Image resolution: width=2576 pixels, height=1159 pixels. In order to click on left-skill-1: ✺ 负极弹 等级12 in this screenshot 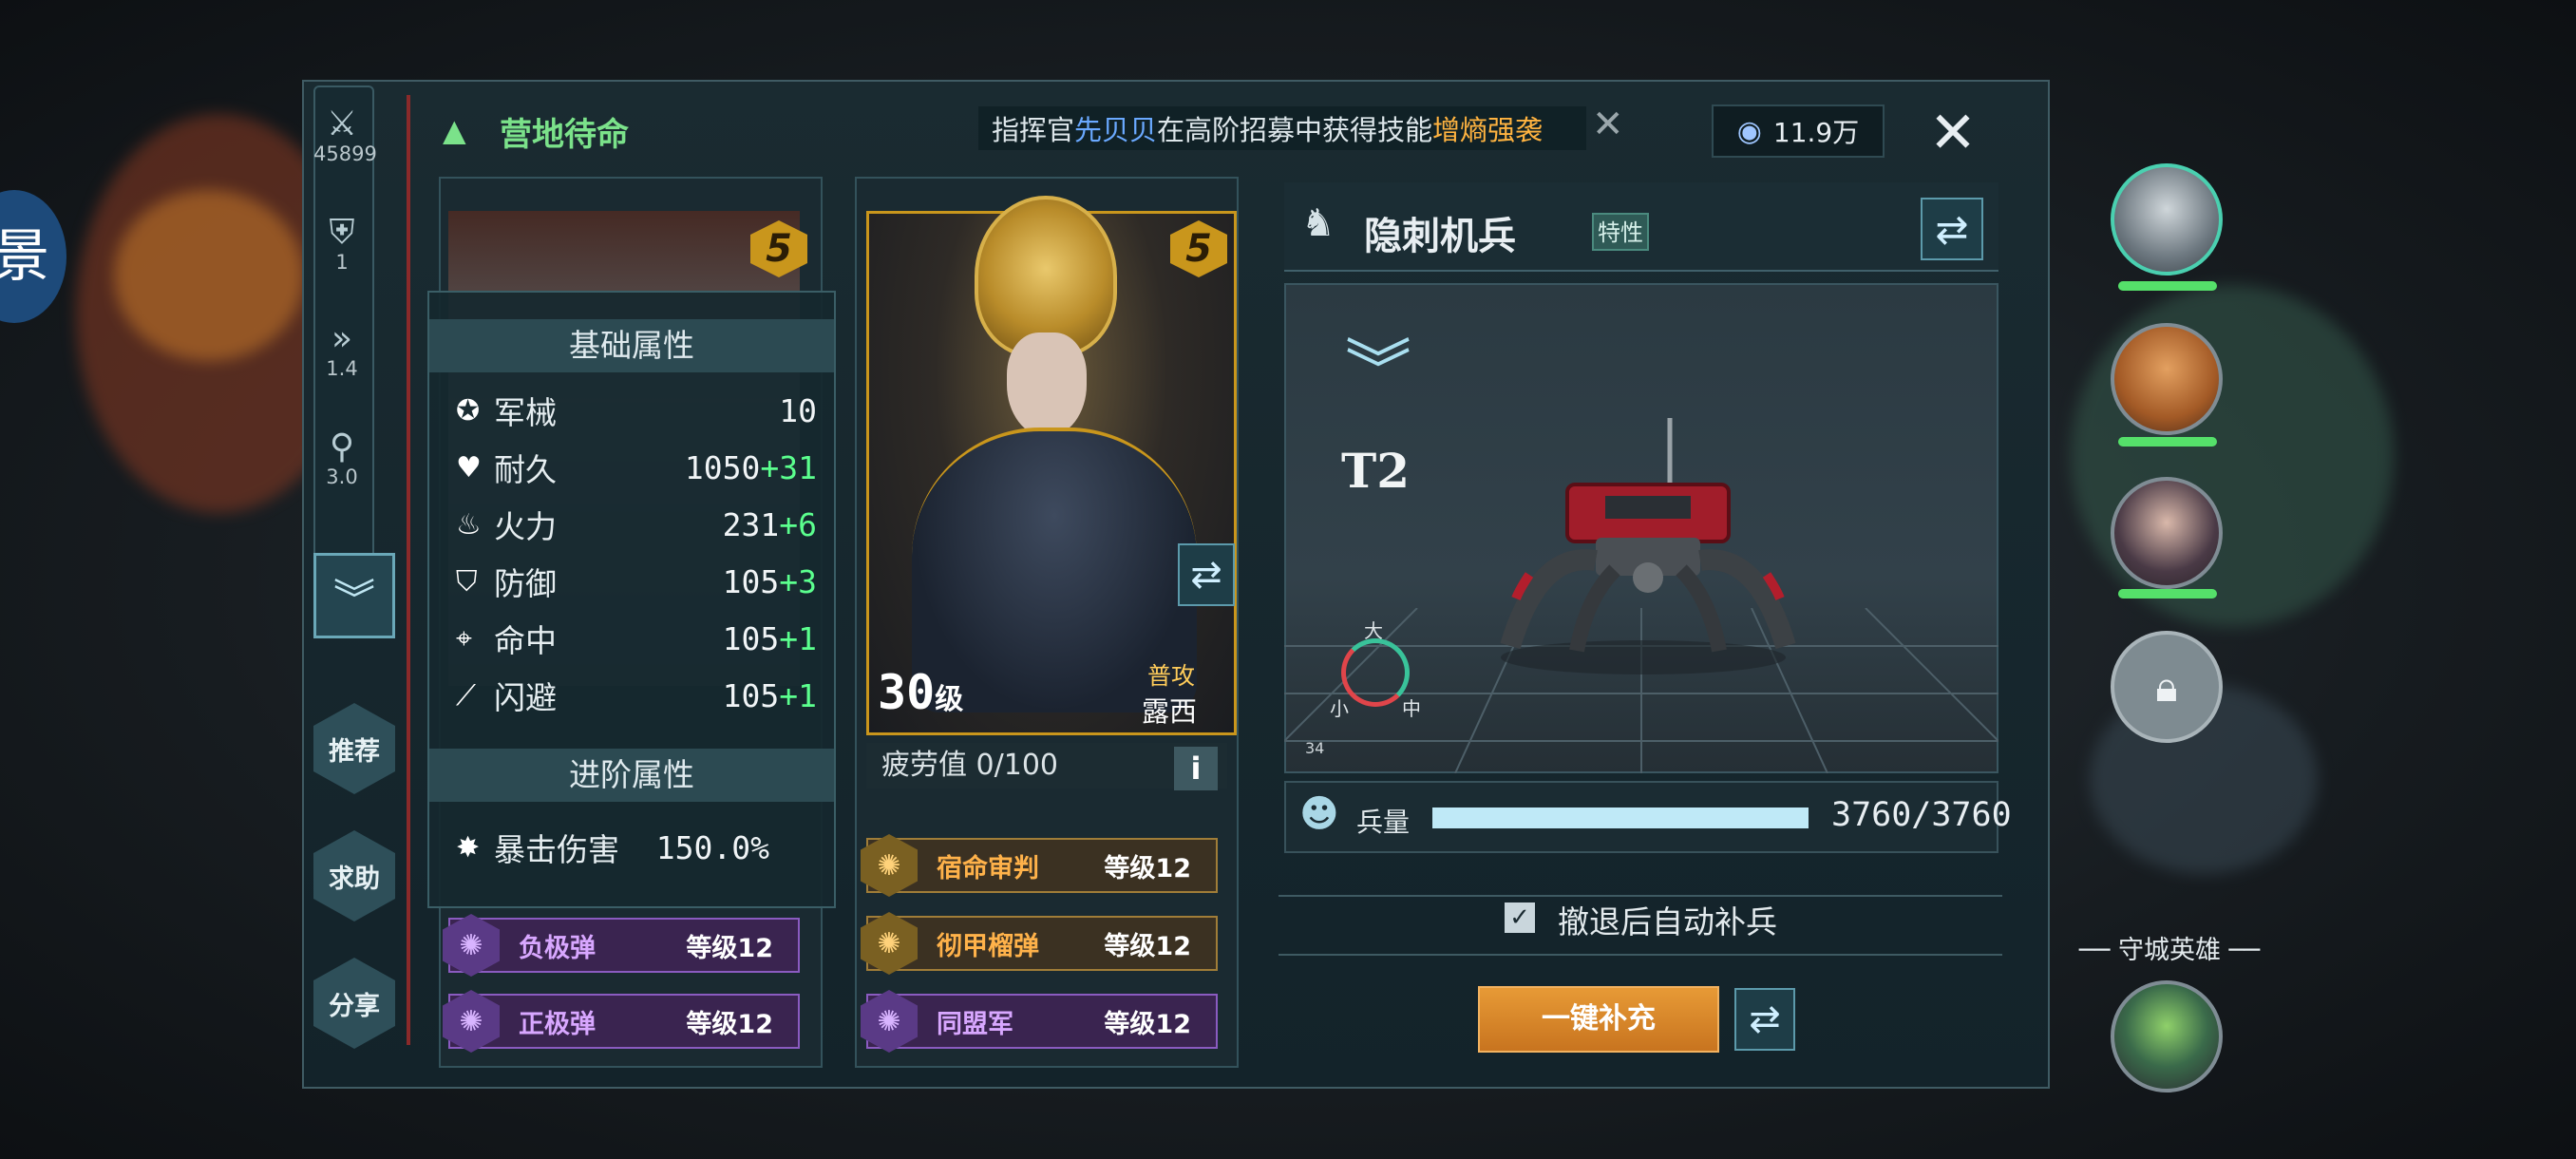, I will do `click(621, 945)`.